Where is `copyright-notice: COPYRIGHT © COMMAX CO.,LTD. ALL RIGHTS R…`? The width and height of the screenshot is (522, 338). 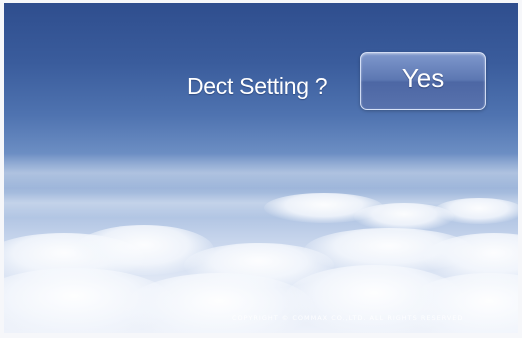
copyright-notice: COPYRIGHT © COMMAX CO.,LTD. ALL RIGHTS R… is located at coordinates (348, 318).